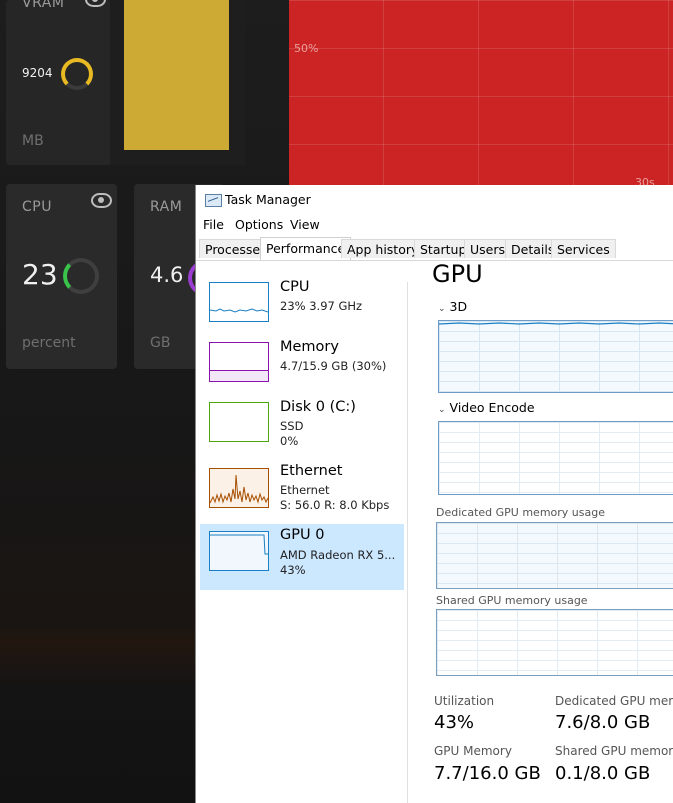 The height and width of the screenshot is (803, 673). Describe the element at coordinates (289, 441) in the screenshot. I see `resource-detail: 0%` at that location.